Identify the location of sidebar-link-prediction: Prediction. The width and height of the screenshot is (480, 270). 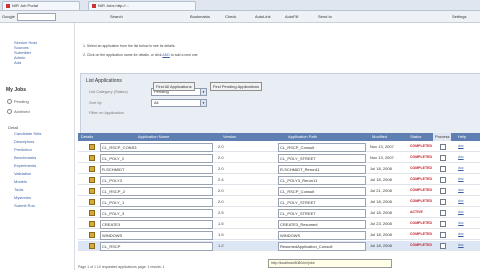
(23, 149).